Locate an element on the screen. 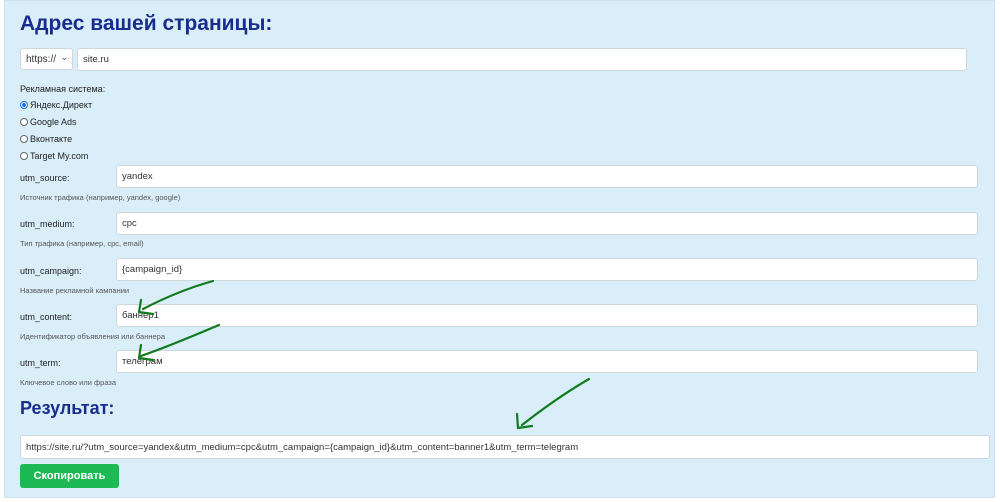  utm-medium-input: cpc is located at coordinates (547, 223).